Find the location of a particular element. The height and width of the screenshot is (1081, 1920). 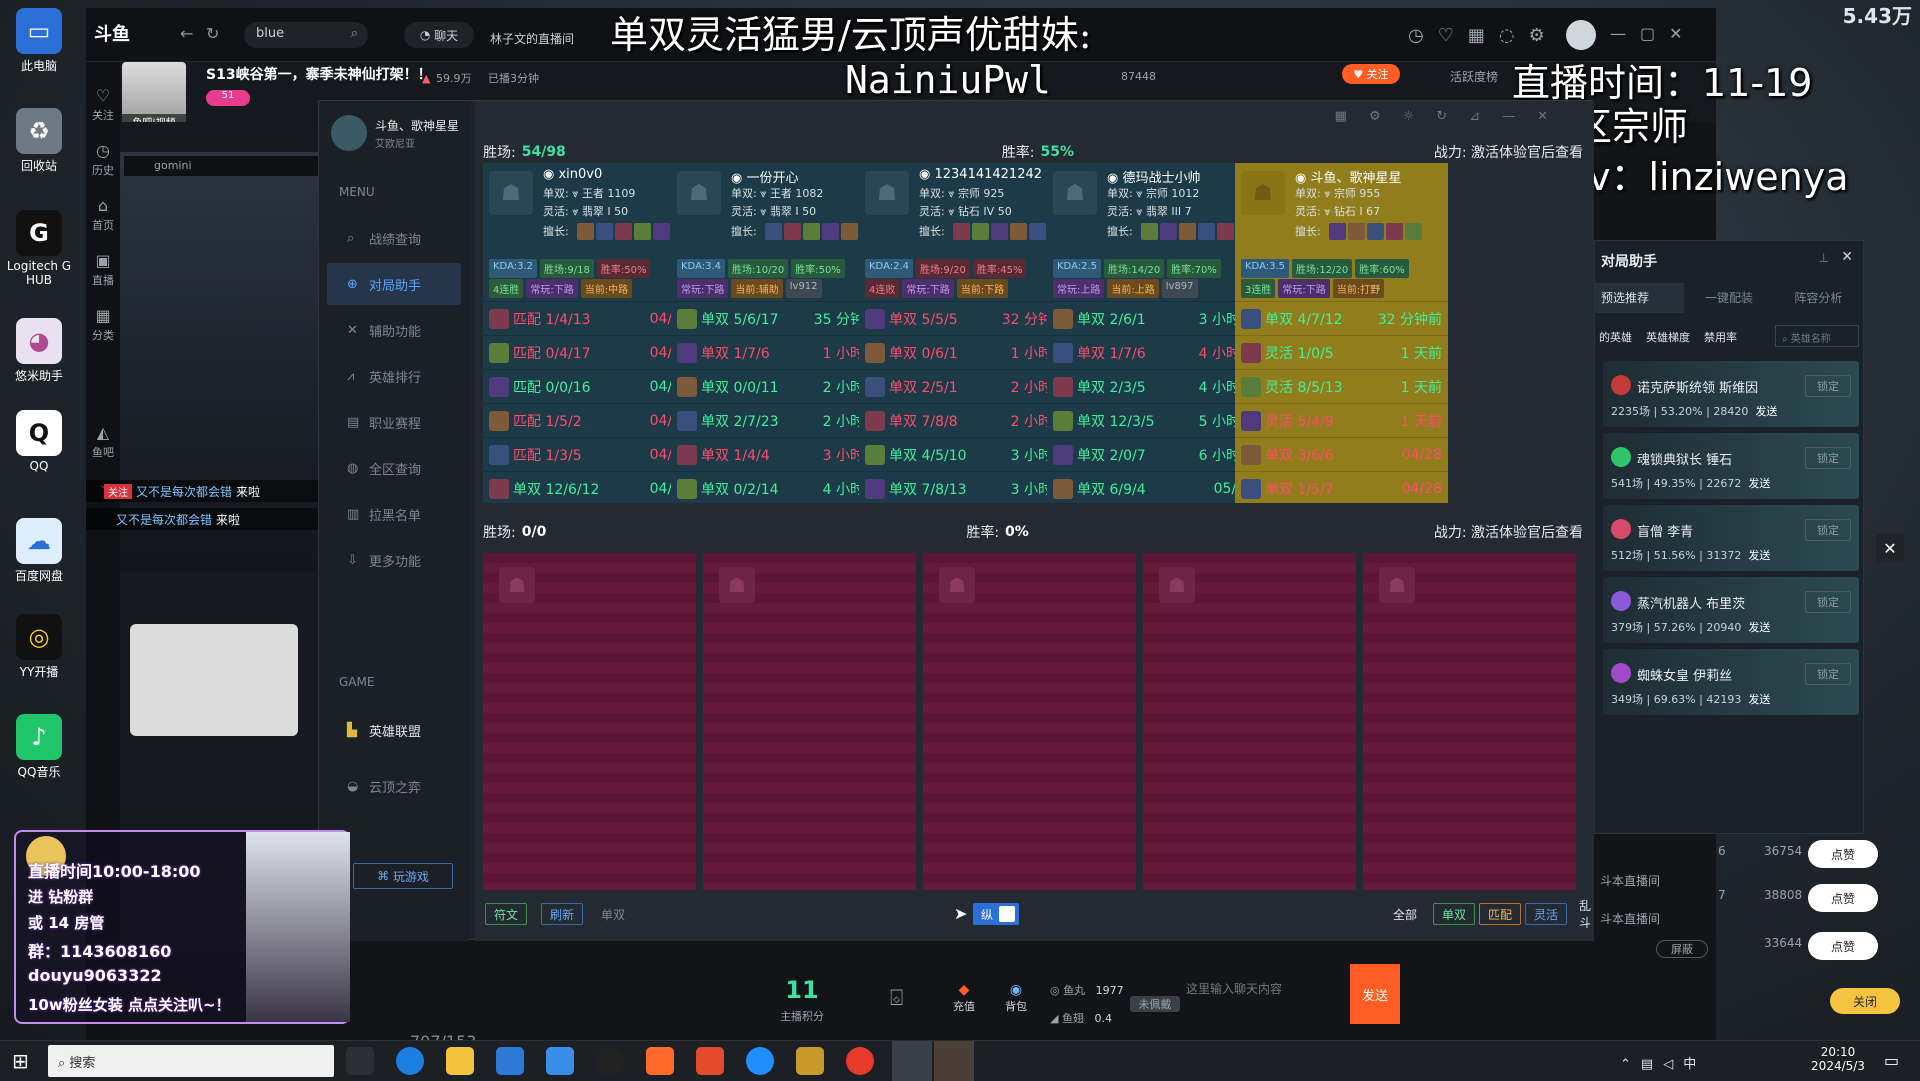

chat-button: ◔ 聊天 is located at coordinates (439, 35).